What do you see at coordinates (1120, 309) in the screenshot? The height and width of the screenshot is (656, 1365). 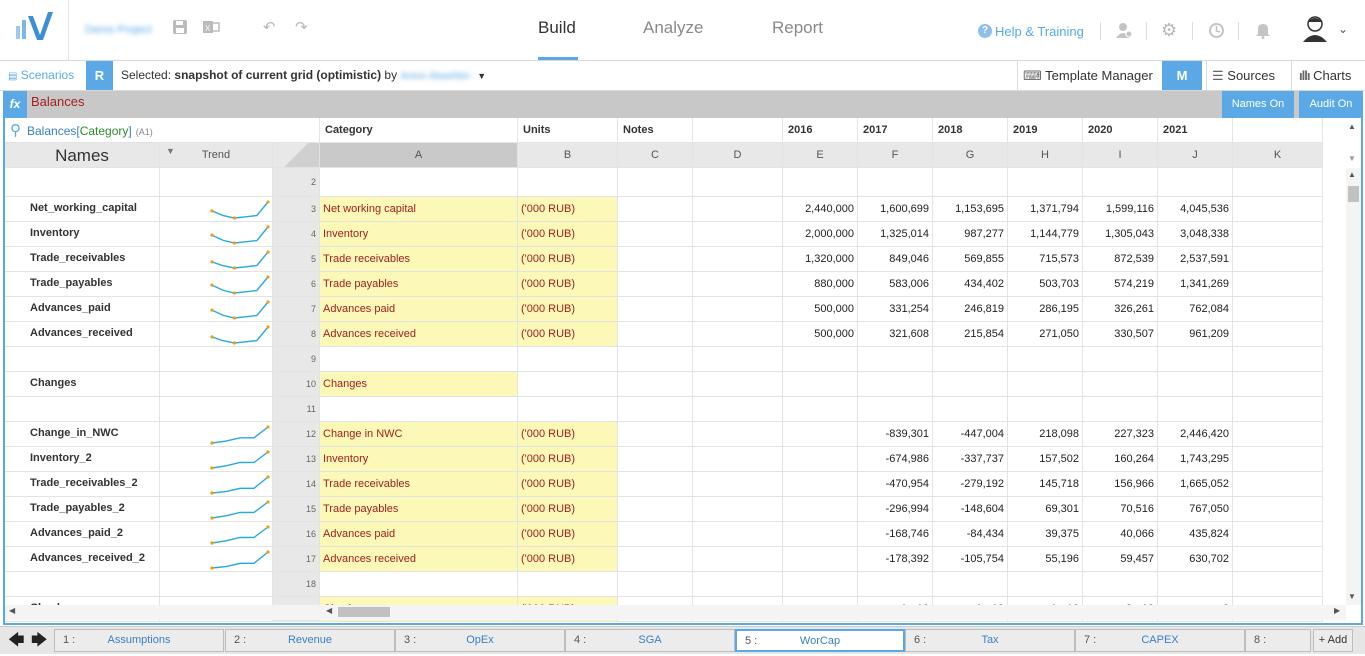 I see `value-cell: 326,261` at bounding box center [1120, 309].